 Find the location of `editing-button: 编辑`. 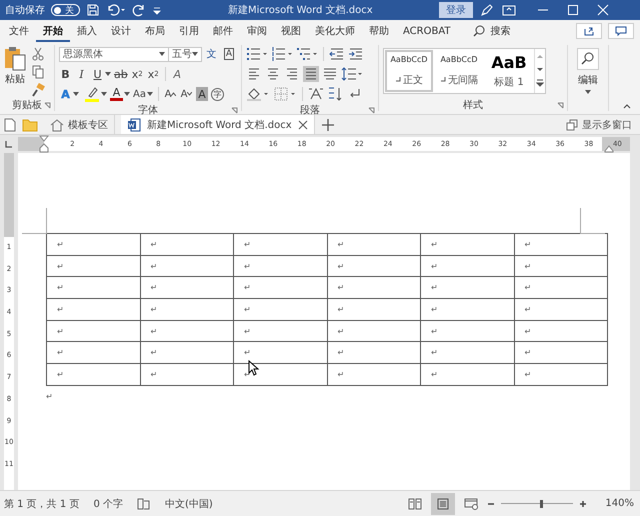

editing-button: 编辑 is located at coordinates (588, 71).